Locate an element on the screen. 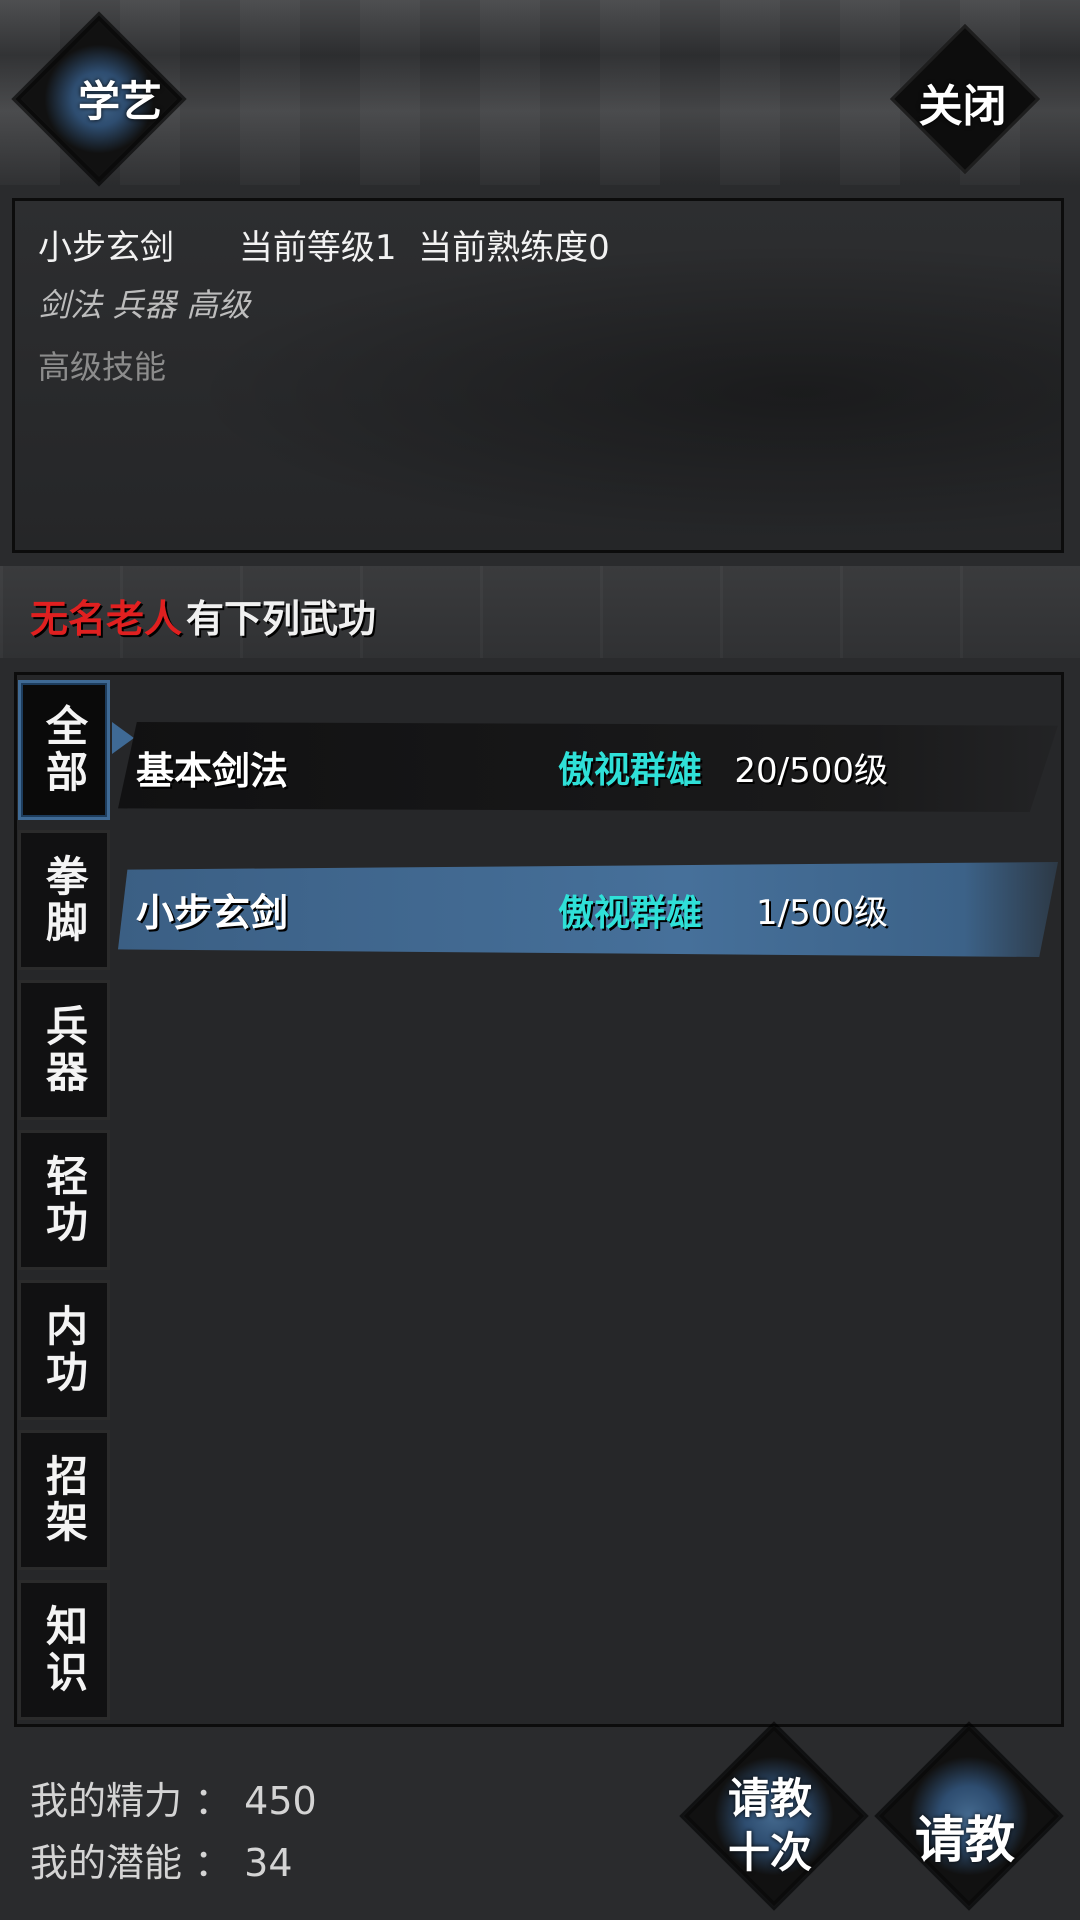 The width and height of the screenshot is (1080, 1920). skill-level: 1/500级 is located at coordinates (822, 913).